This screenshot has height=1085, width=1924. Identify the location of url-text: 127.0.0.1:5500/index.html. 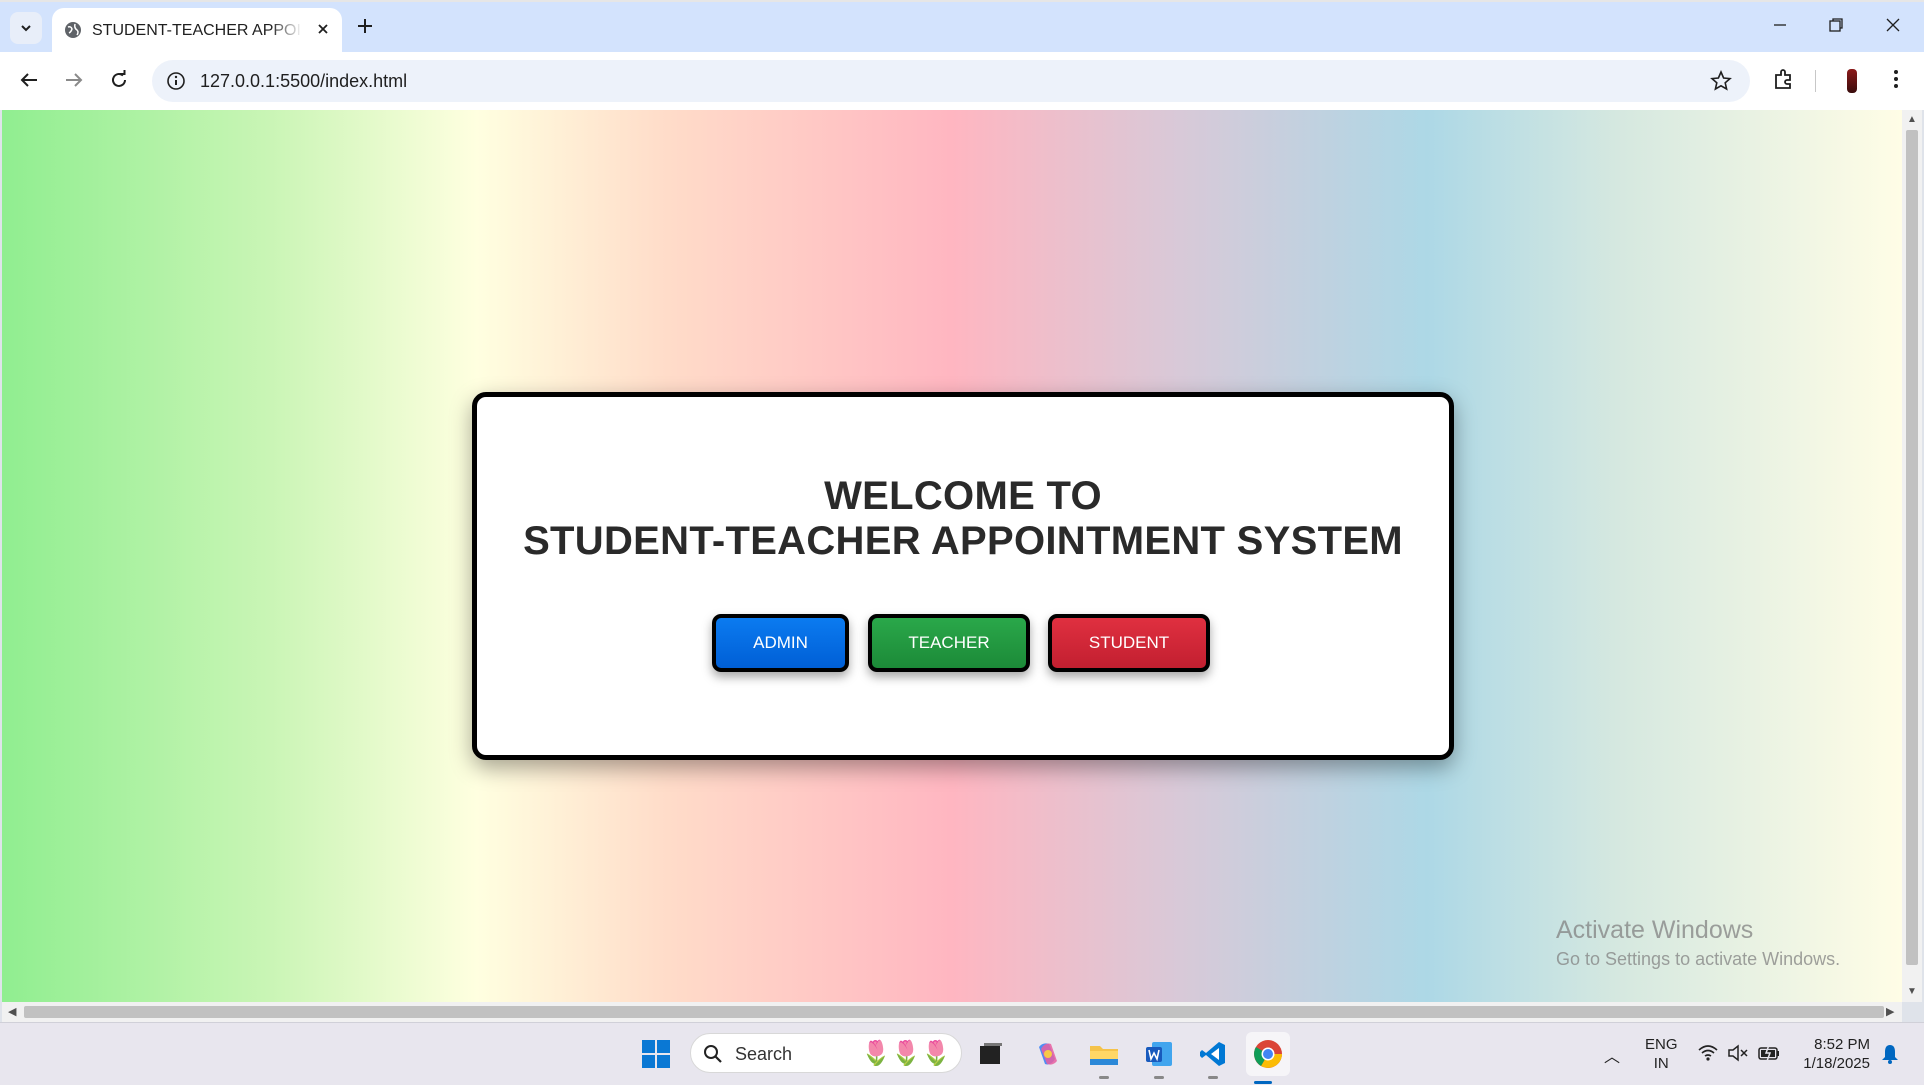
(304, 81).